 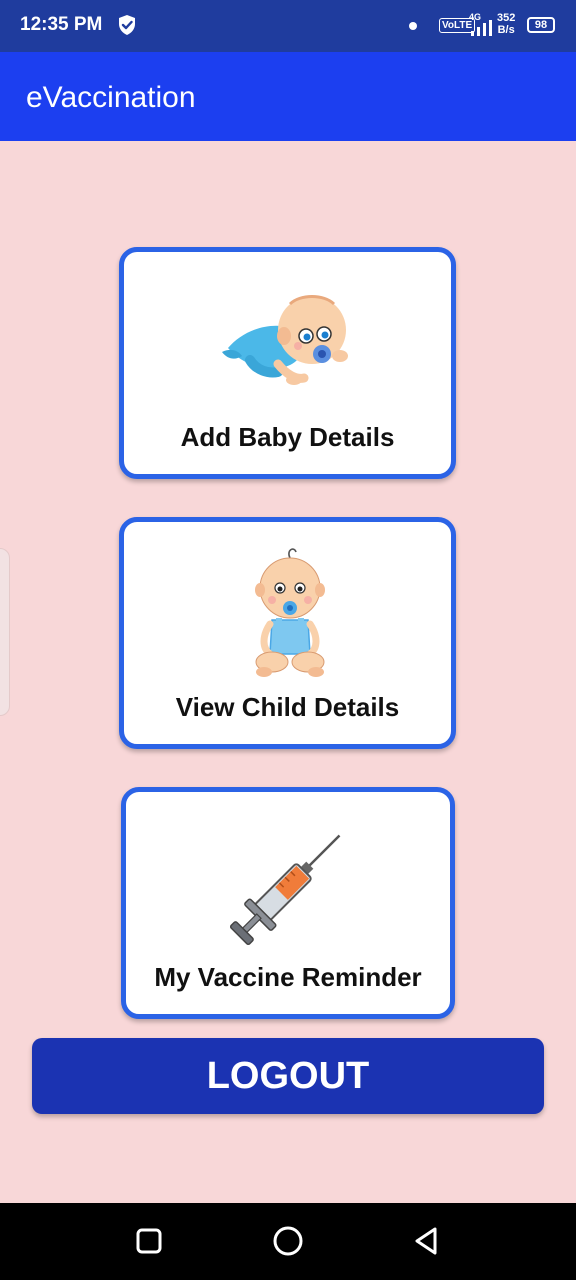 I want to click on app-bar: eVaccination, so click(x=288, y=96).